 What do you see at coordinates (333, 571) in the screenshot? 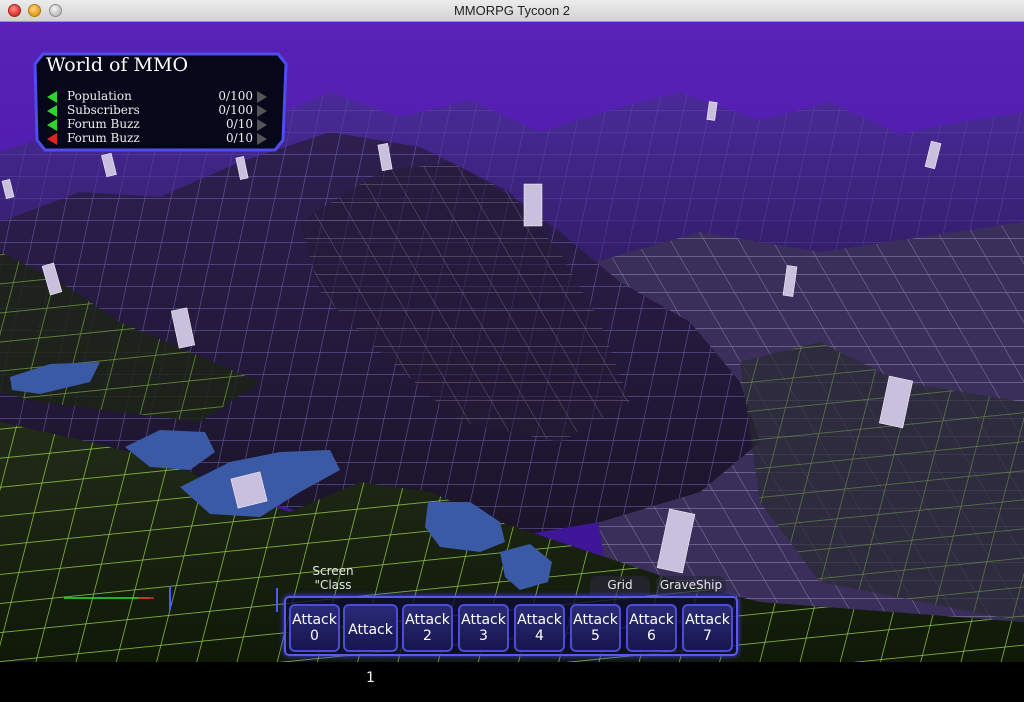
I see `screen-label: Screen` at bounding box center [333, 571].